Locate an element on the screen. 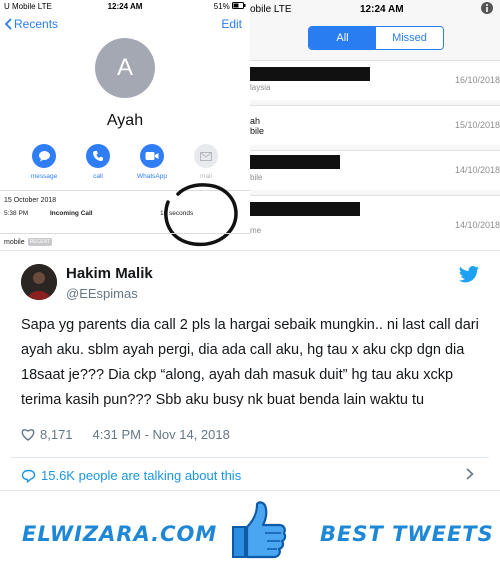 This screenshot has width=500, height=568. call-log-subtitle: bile is located at coordinates (256, 177).